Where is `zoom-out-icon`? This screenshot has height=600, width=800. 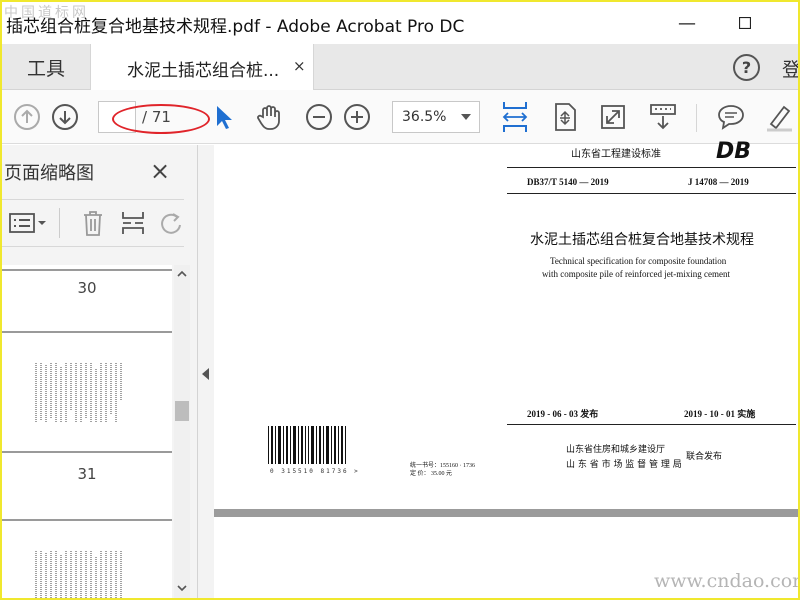 zoom-out-icon is located at coordinates (319, 117).